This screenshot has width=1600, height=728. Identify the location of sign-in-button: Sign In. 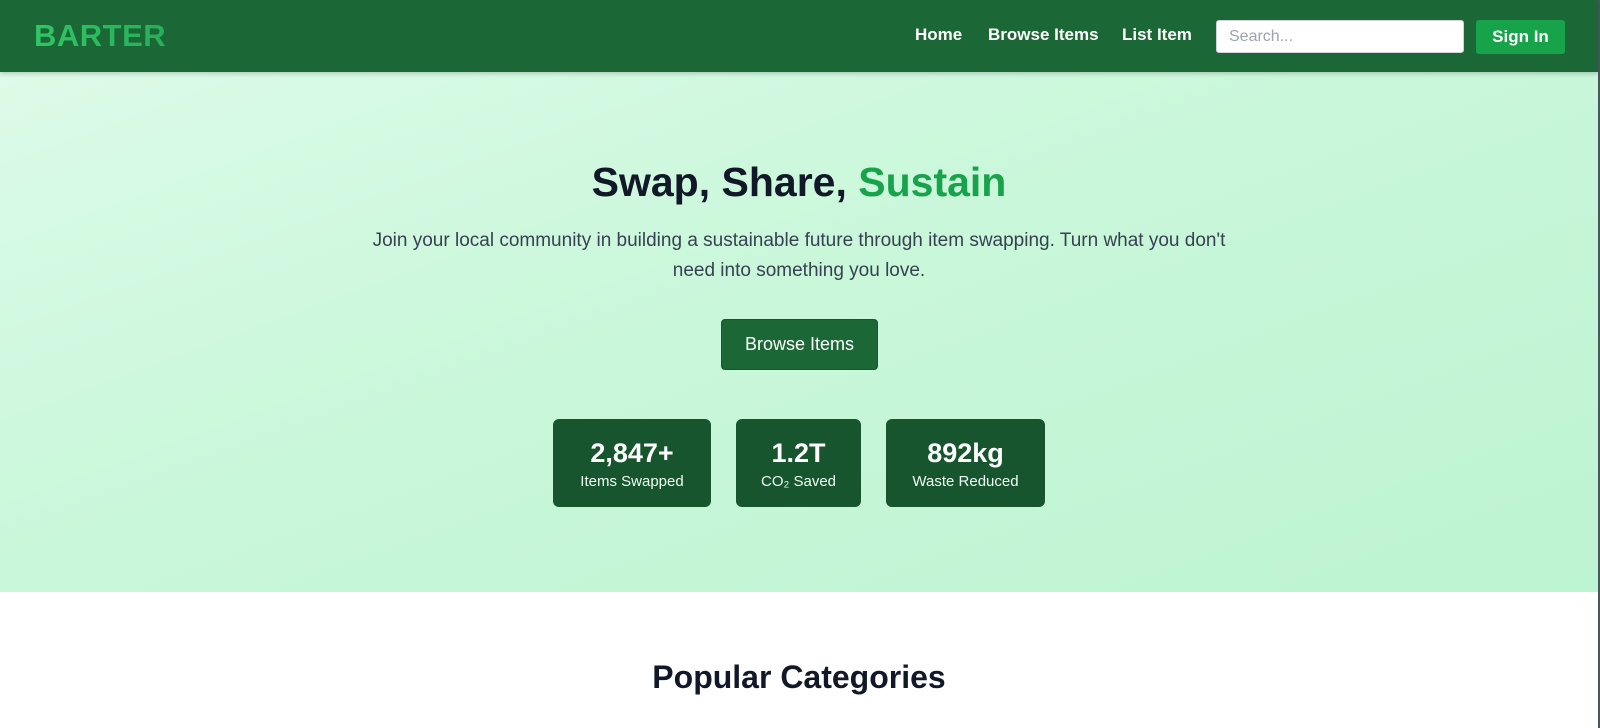
(1520, 37).